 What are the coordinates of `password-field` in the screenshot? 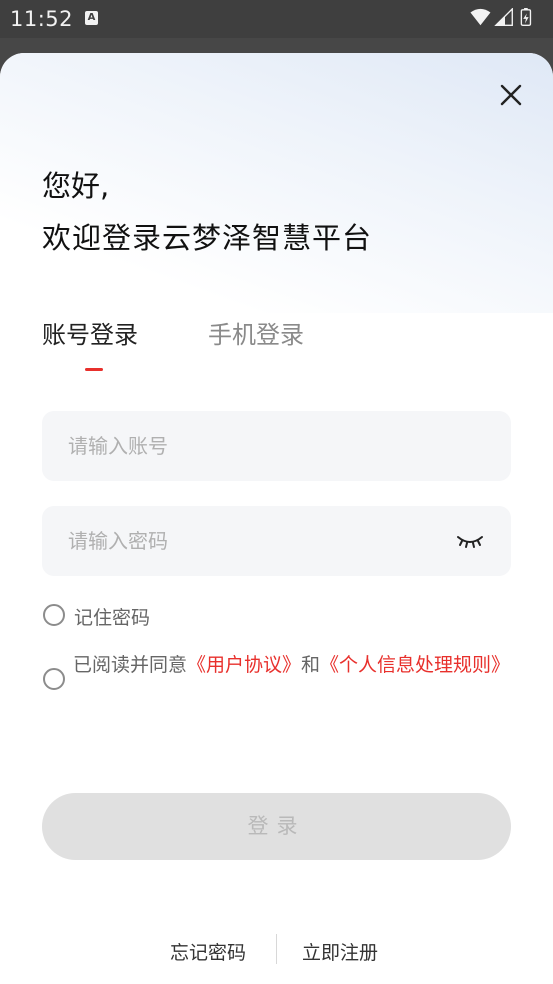 It's located at (276, 541).